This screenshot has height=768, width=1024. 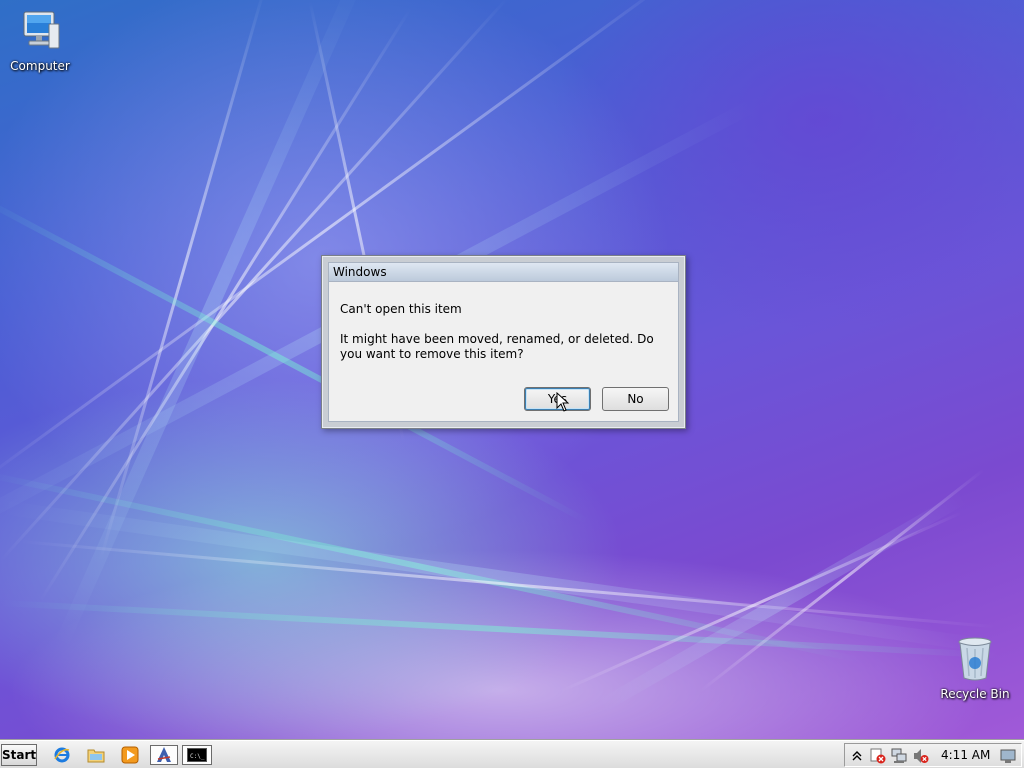 I want to click on quicklaunch-media-player, so click(x=130, y=755).